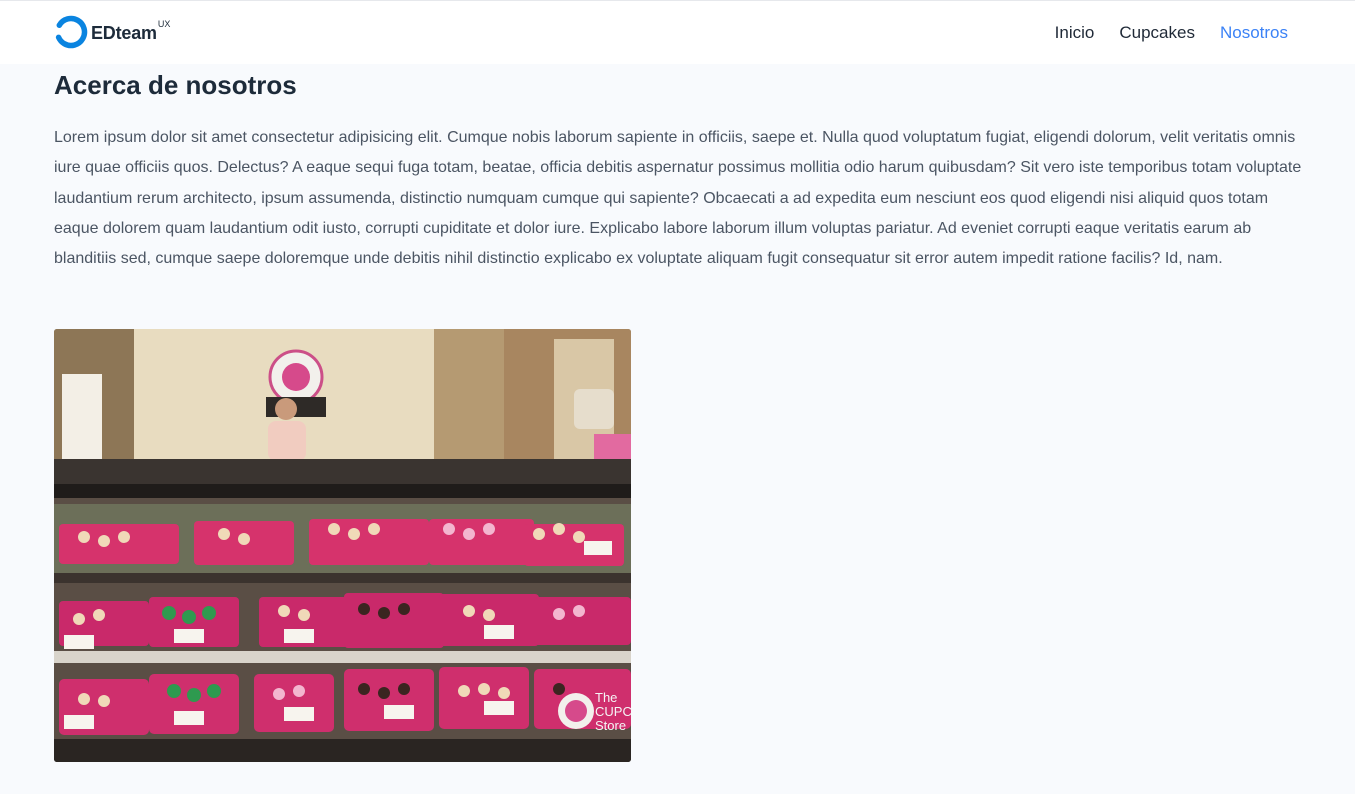 This screenshot has height=794, width=1355. Describe the element at coordinates (610, 725) in the screenshot. I see `watermark-line-3: Store` at that location.